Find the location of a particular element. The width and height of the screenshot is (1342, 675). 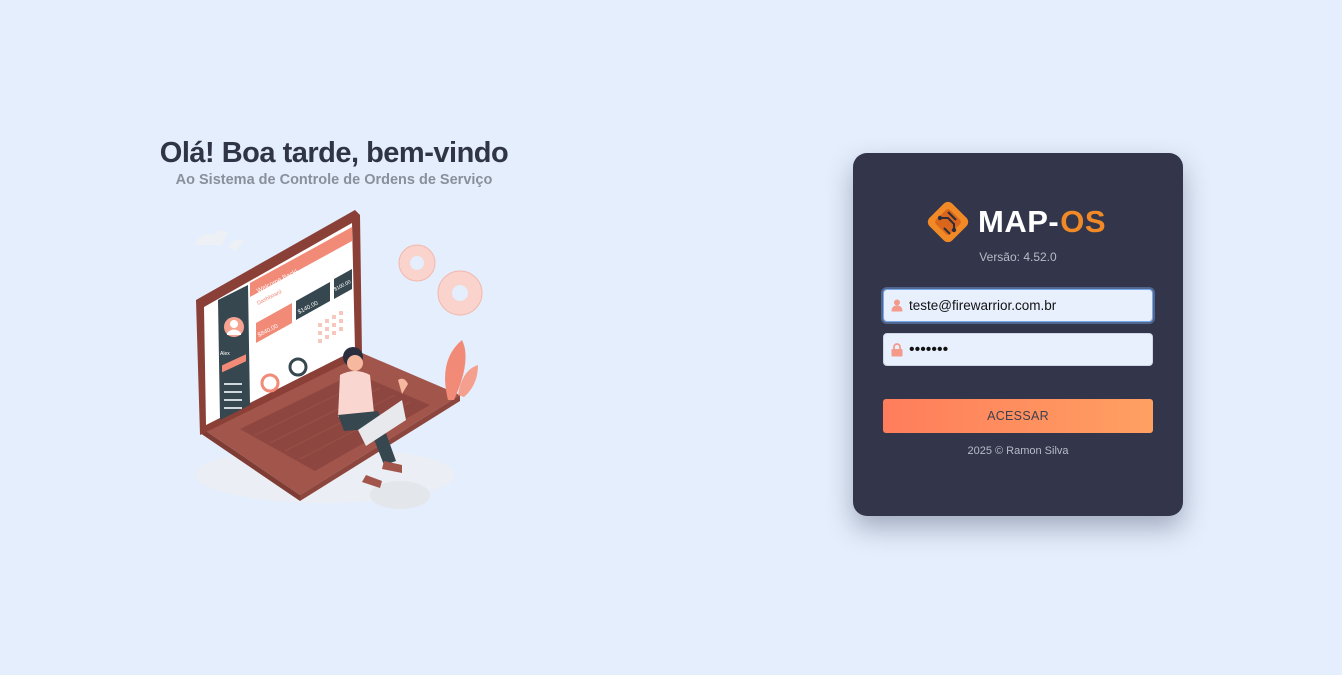

email-field is located at coordinates (1018, 305).